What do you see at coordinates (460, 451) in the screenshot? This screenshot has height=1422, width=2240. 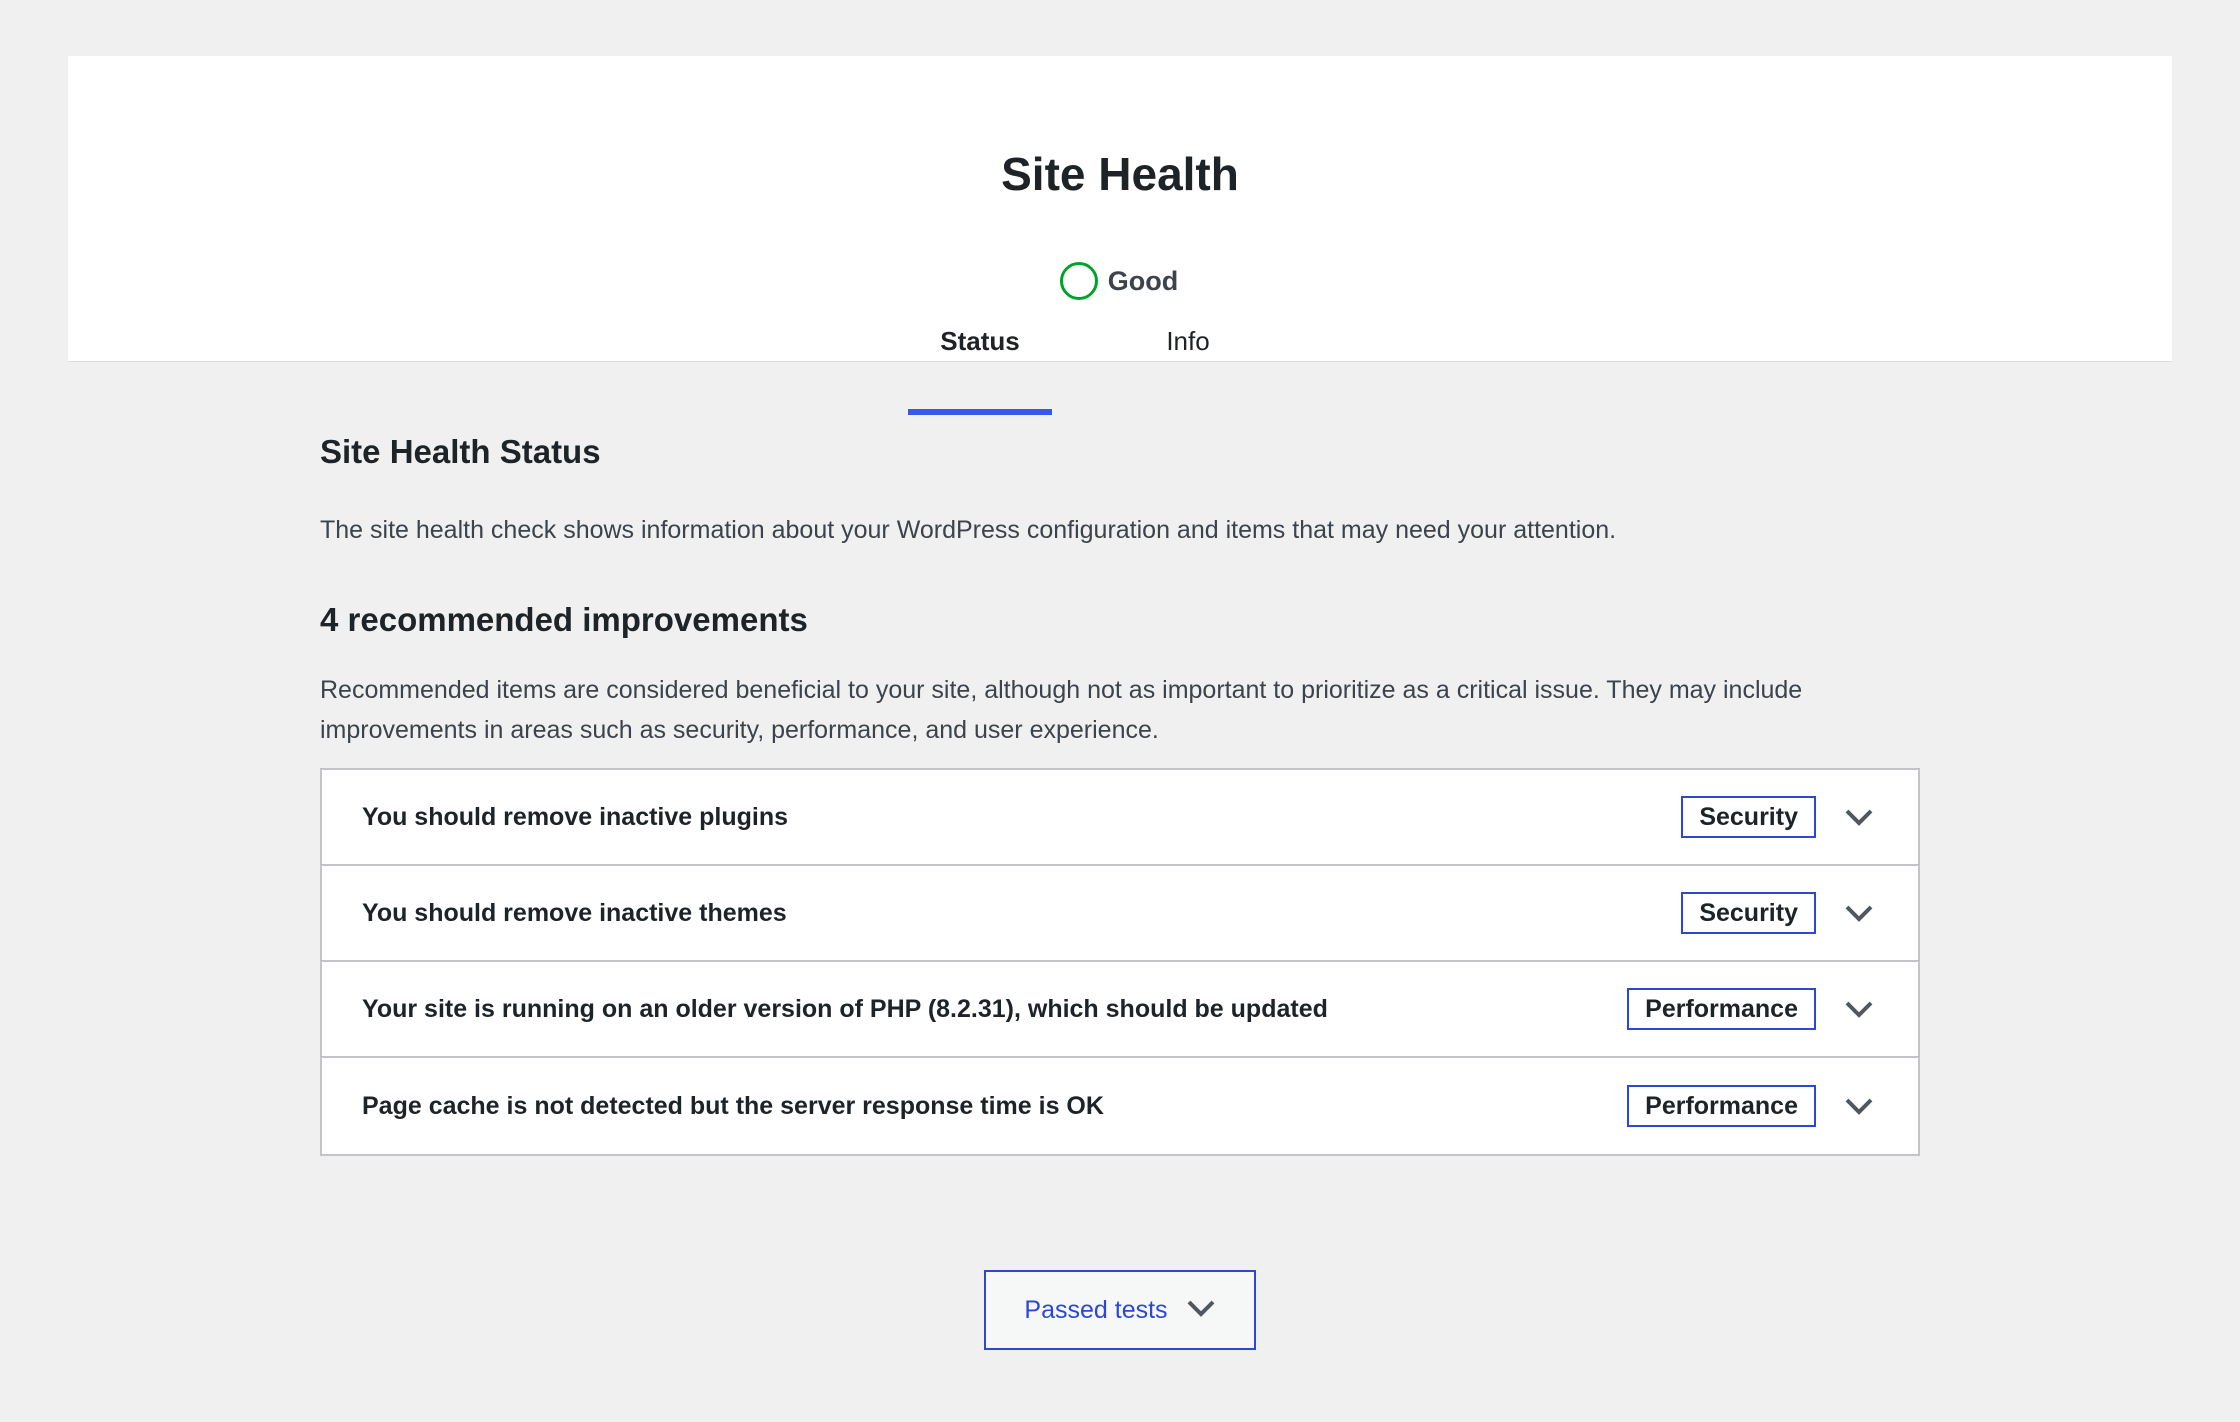 I see `section-title: Site Health Status` at bounding box center [460, 451].